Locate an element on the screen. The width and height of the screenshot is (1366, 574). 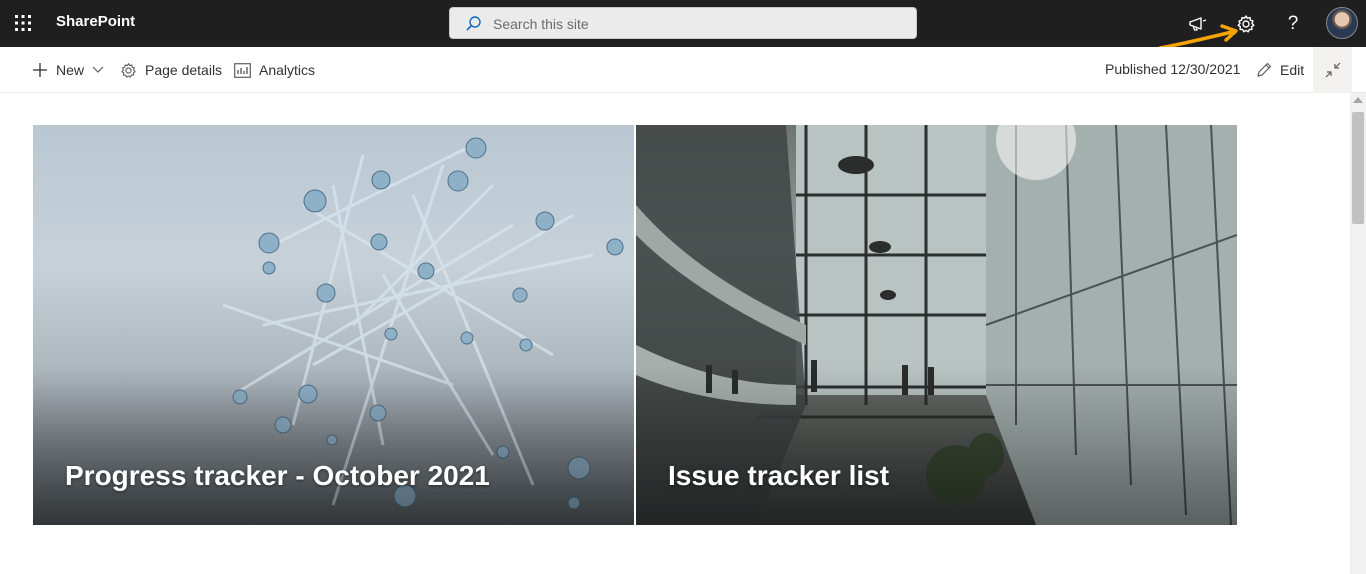
new-button: New is located at coordinates (68, 70).